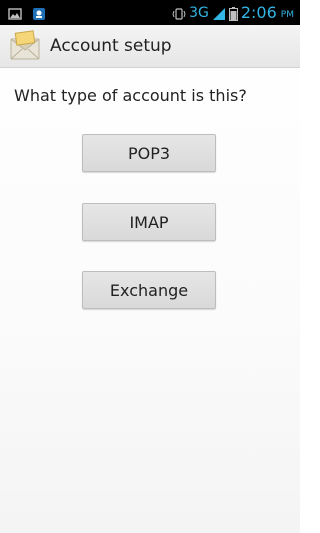 This screenshot has height=533, width=320. What do you see at coordinates (149, 290) in the screenshot?
I see `exchange-button: Exchange` at bounding box center [149, 290].